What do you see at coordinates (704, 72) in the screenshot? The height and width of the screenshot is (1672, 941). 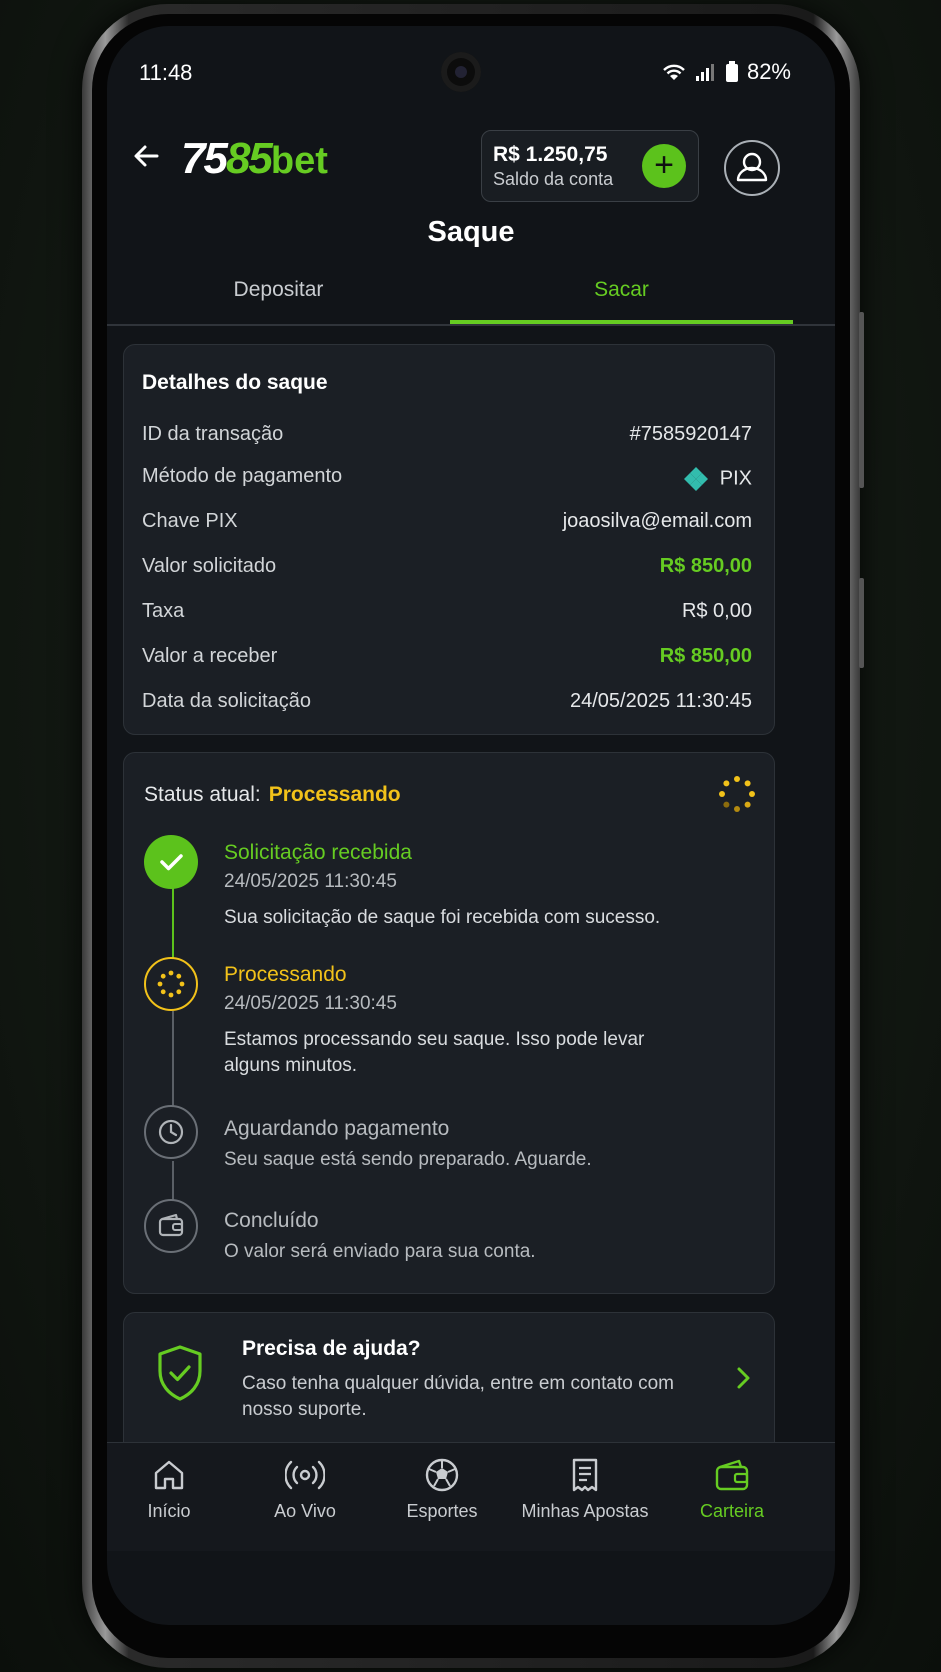 I see `signal-icon` at bounding box center [704, 72].